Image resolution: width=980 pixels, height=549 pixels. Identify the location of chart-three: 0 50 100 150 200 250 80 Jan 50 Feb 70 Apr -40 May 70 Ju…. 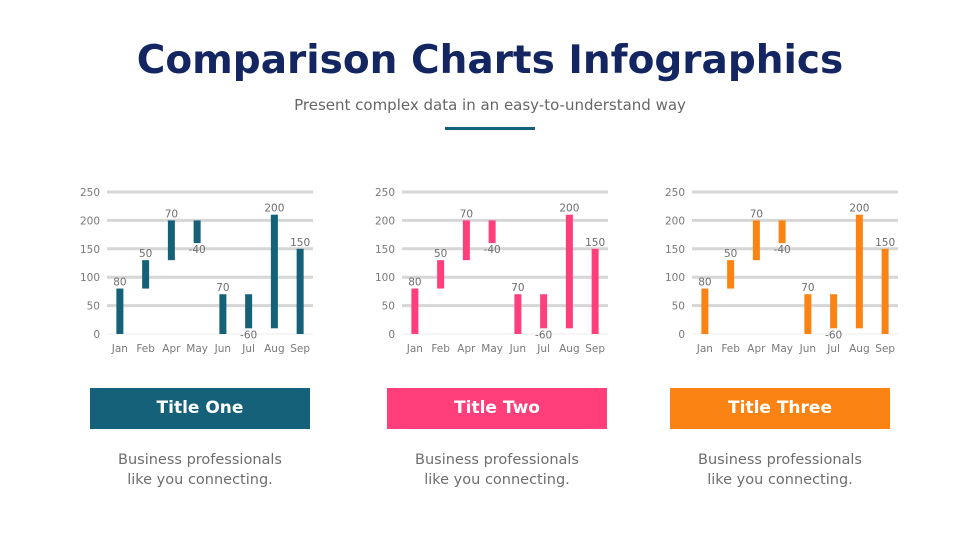
(785, 275).